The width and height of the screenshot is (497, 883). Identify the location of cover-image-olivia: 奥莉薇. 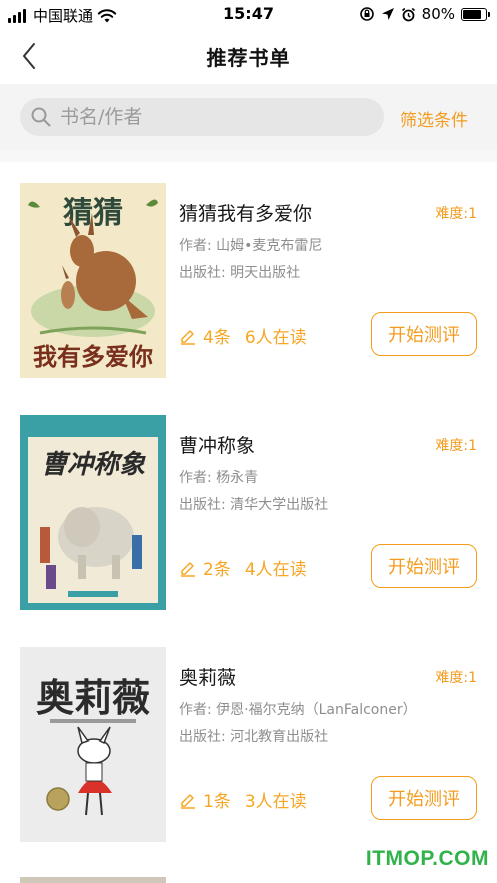
(93, 744).